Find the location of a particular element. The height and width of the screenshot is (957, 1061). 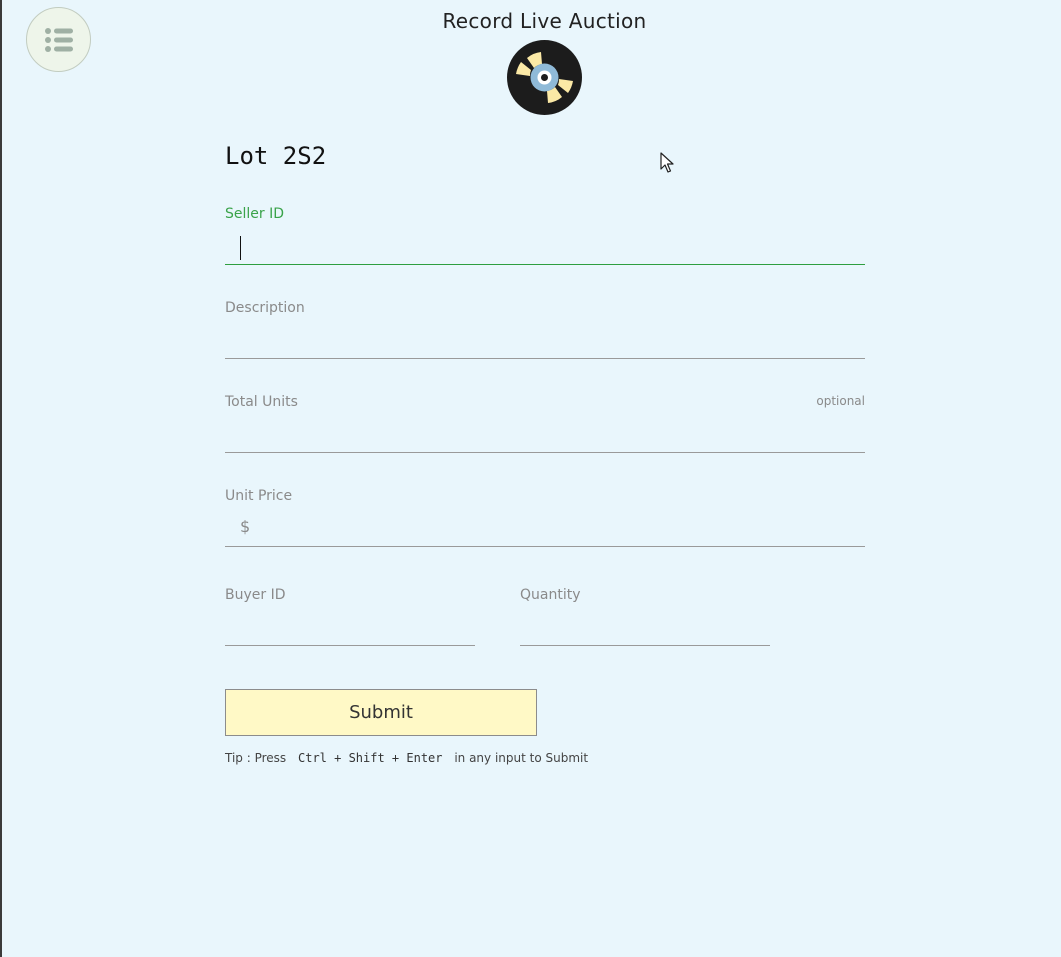

total-units-field: Total Units optional is located at coordinates (545, 422).